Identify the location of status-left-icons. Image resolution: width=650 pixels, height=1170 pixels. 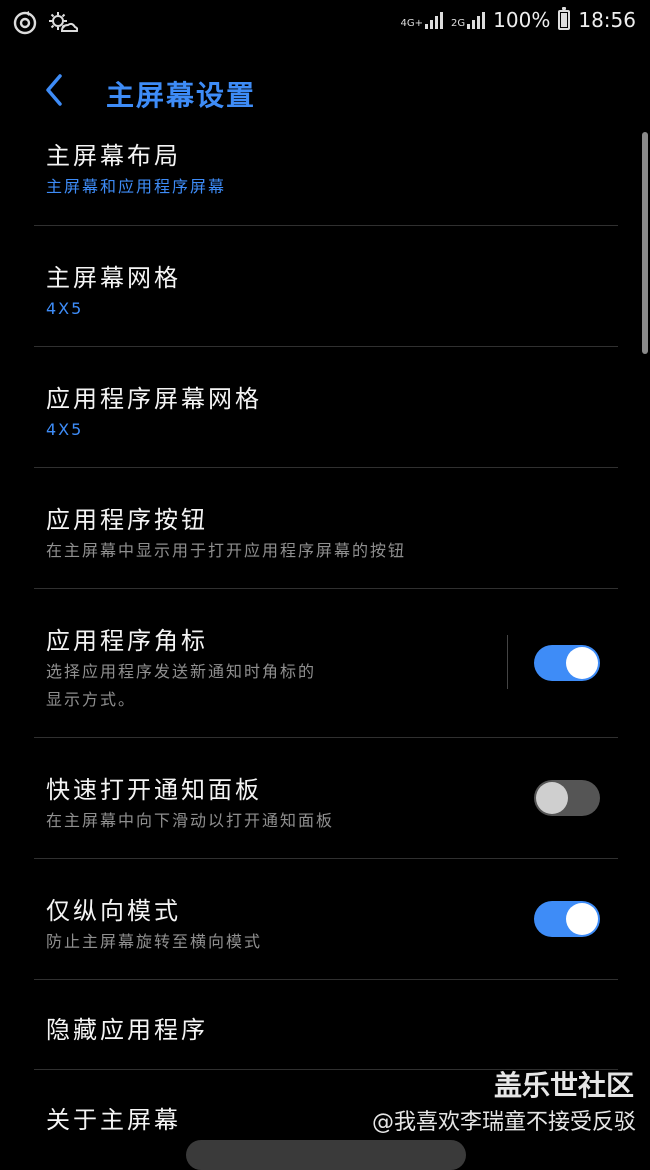
(45, 23).